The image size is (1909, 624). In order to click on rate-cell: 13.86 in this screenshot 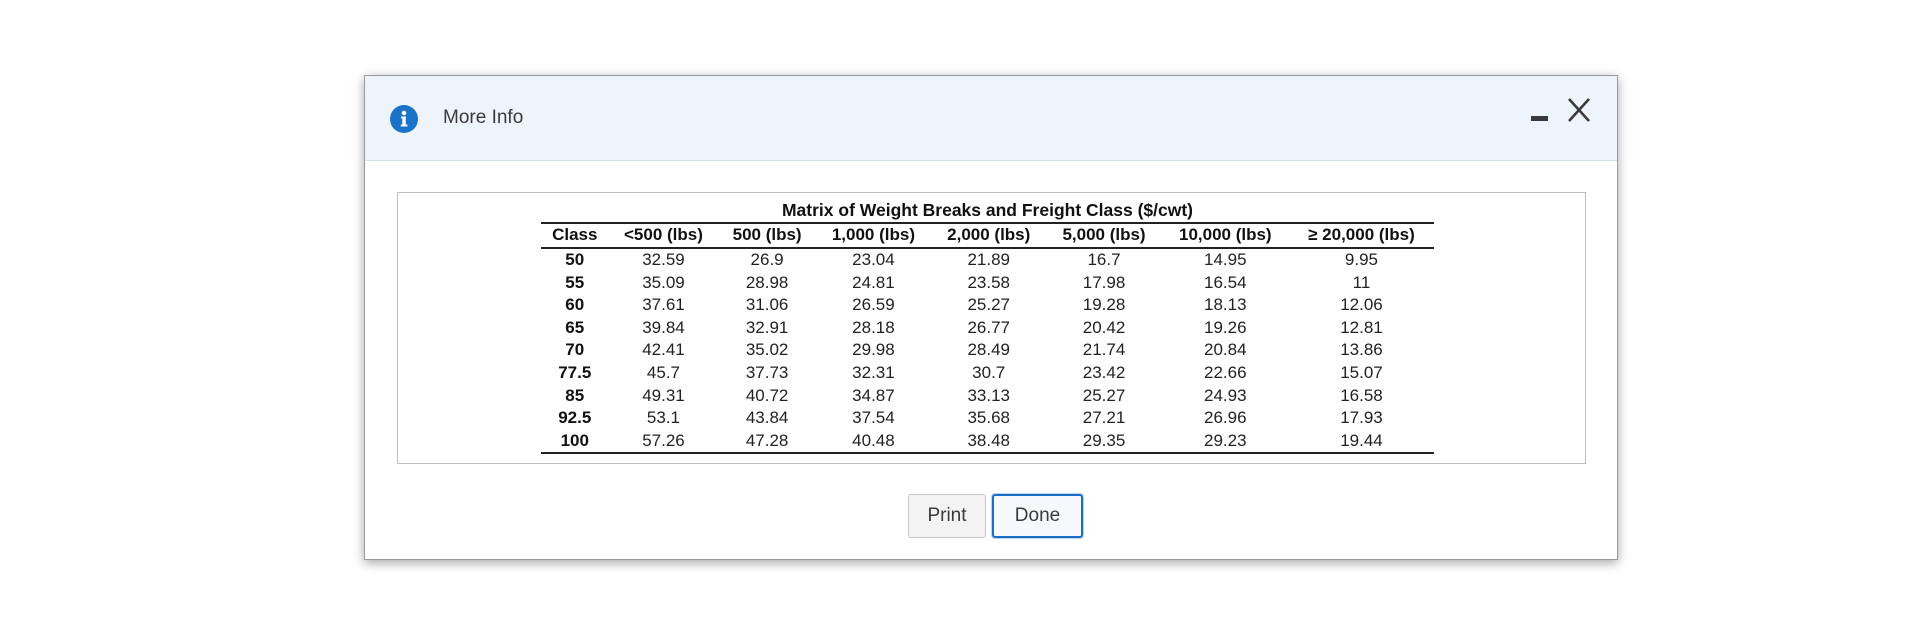, I will do `click(1361, 350)`.